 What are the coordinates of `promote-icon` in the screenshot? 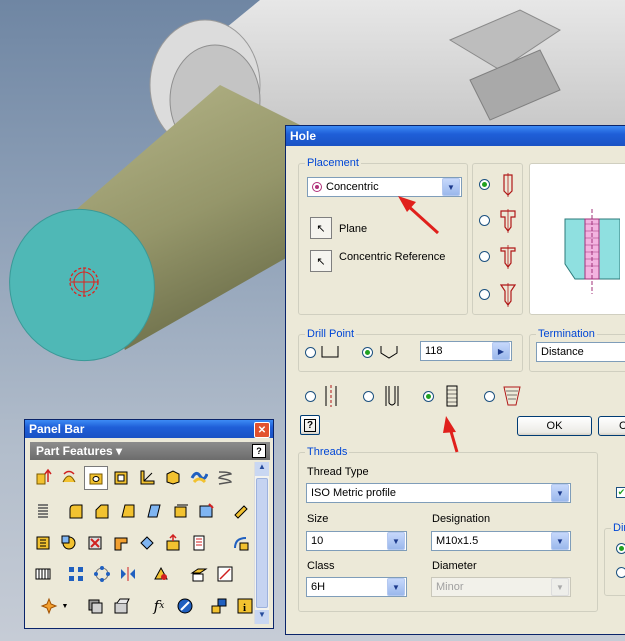 It's located at (173, 543).